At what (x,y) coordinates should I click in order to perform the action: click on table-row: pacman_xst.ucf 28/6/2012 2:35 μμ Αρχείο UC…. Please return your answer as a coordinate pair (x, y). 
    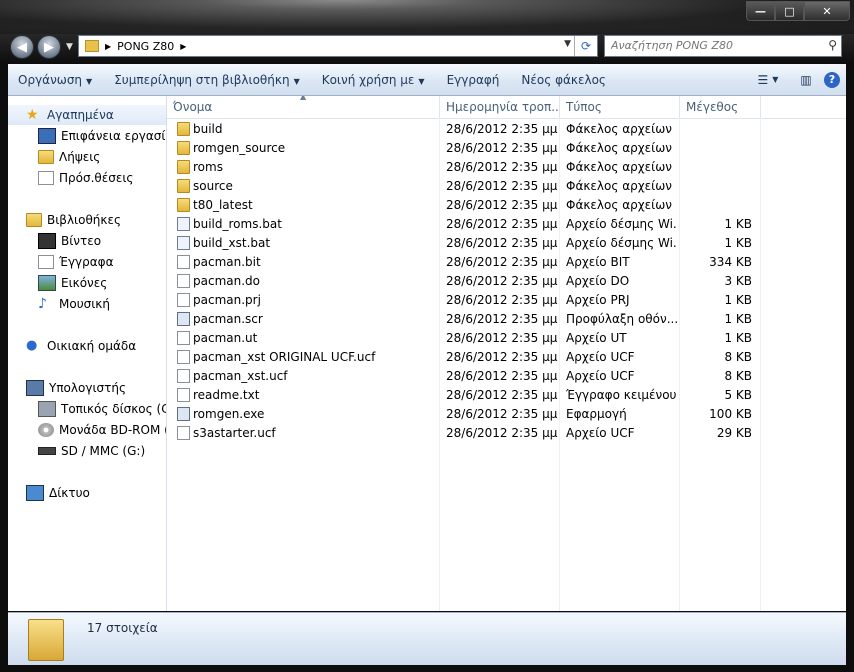
    Looking at the image, I should click on (506, 376).